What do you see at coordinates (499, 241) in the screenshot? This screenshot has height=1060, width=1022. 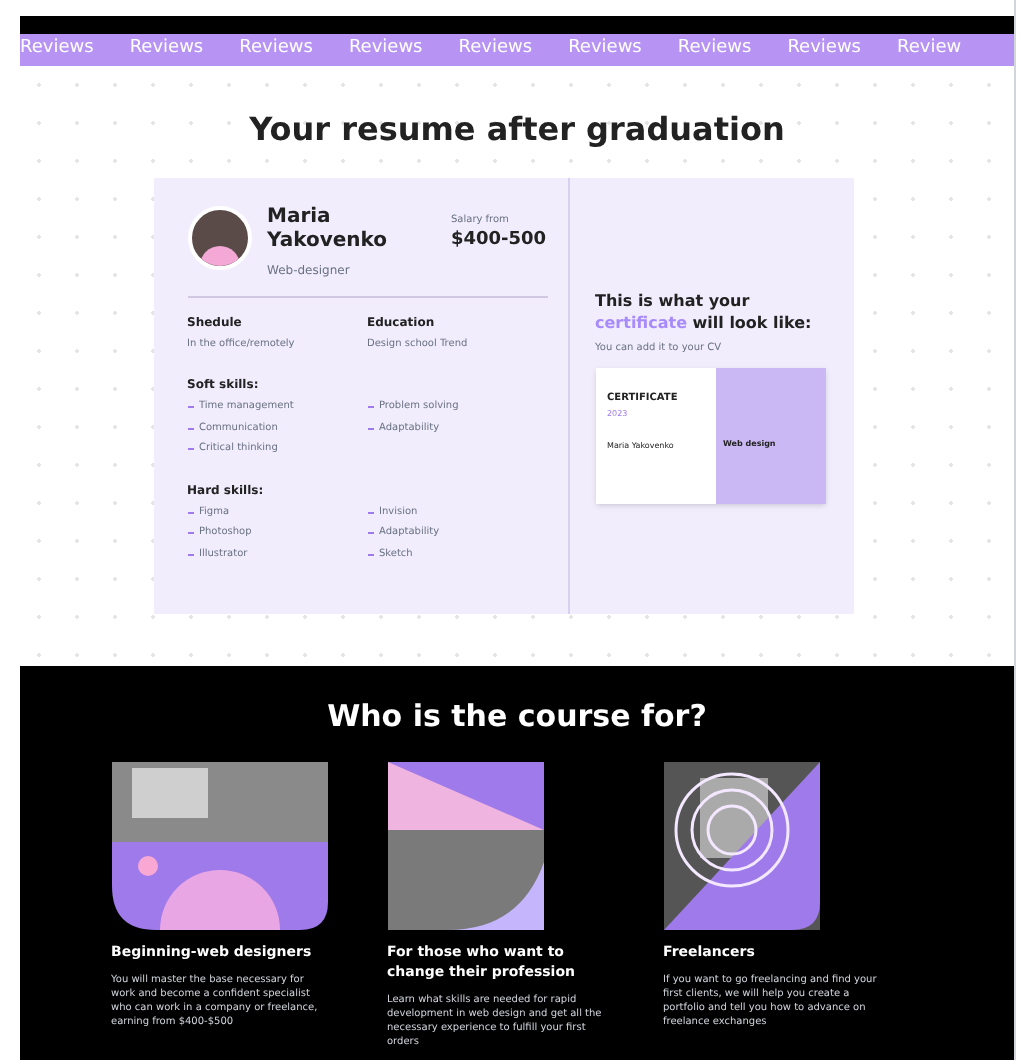 I see `salary: $400-500` at bounding box center [499, 241].